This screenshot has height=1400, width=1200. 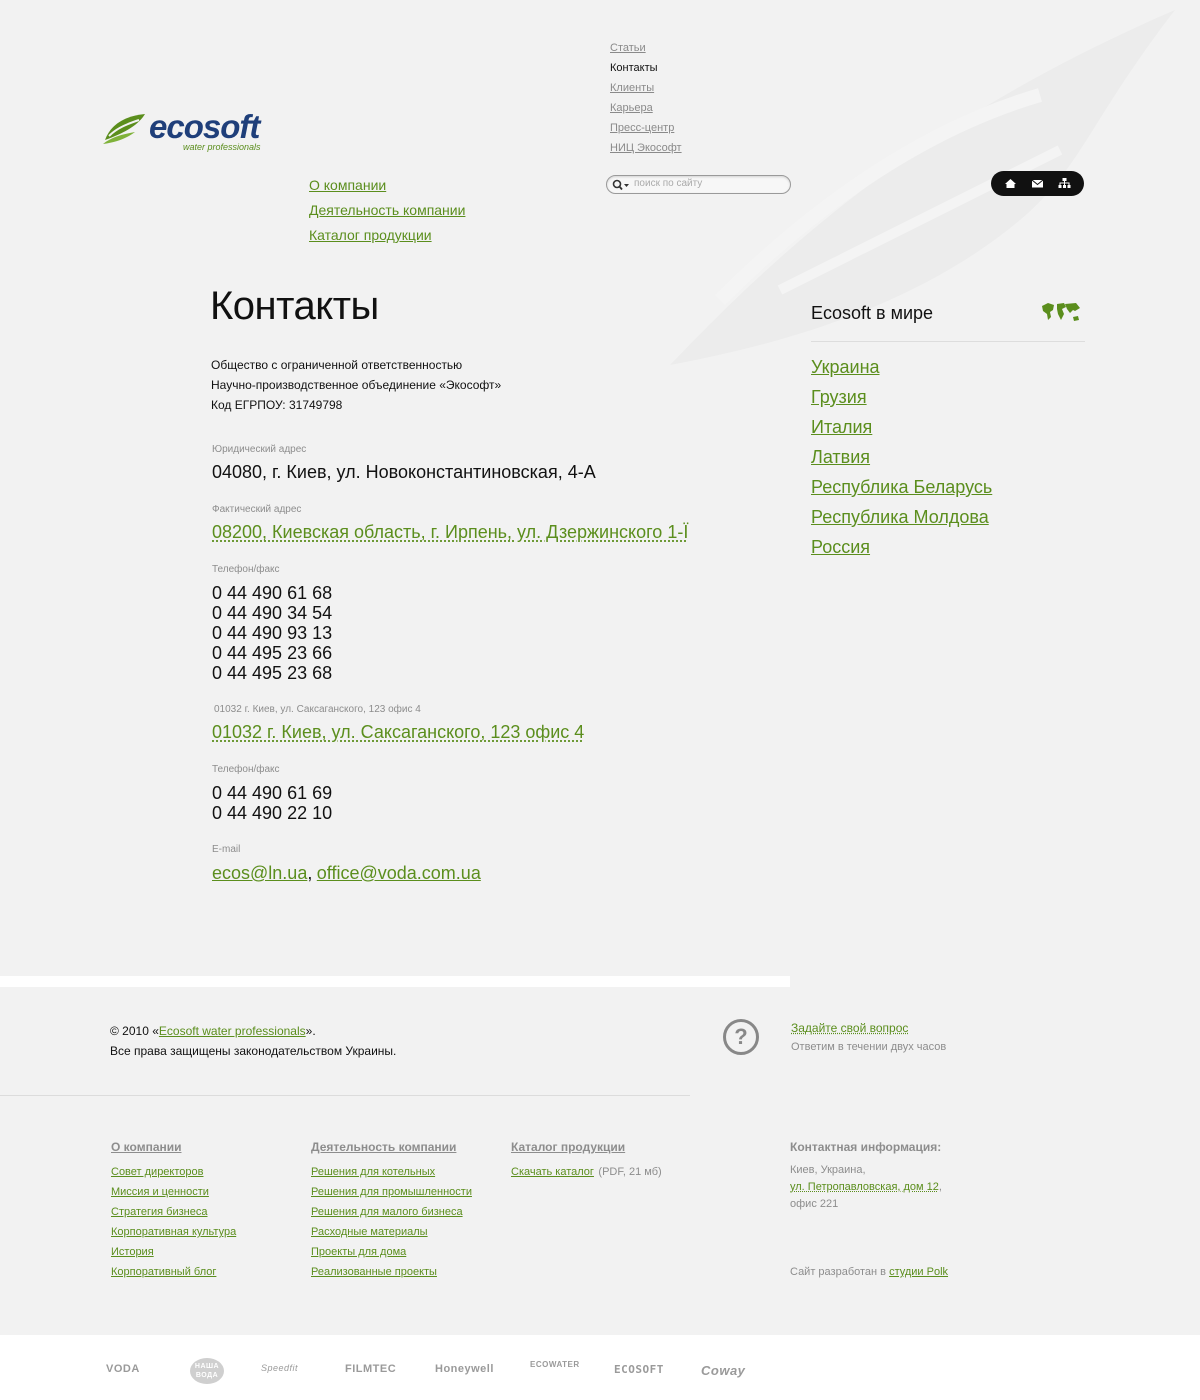 I want to click on footer-link: Решения для промышленности, so click(x=391, y=1192).